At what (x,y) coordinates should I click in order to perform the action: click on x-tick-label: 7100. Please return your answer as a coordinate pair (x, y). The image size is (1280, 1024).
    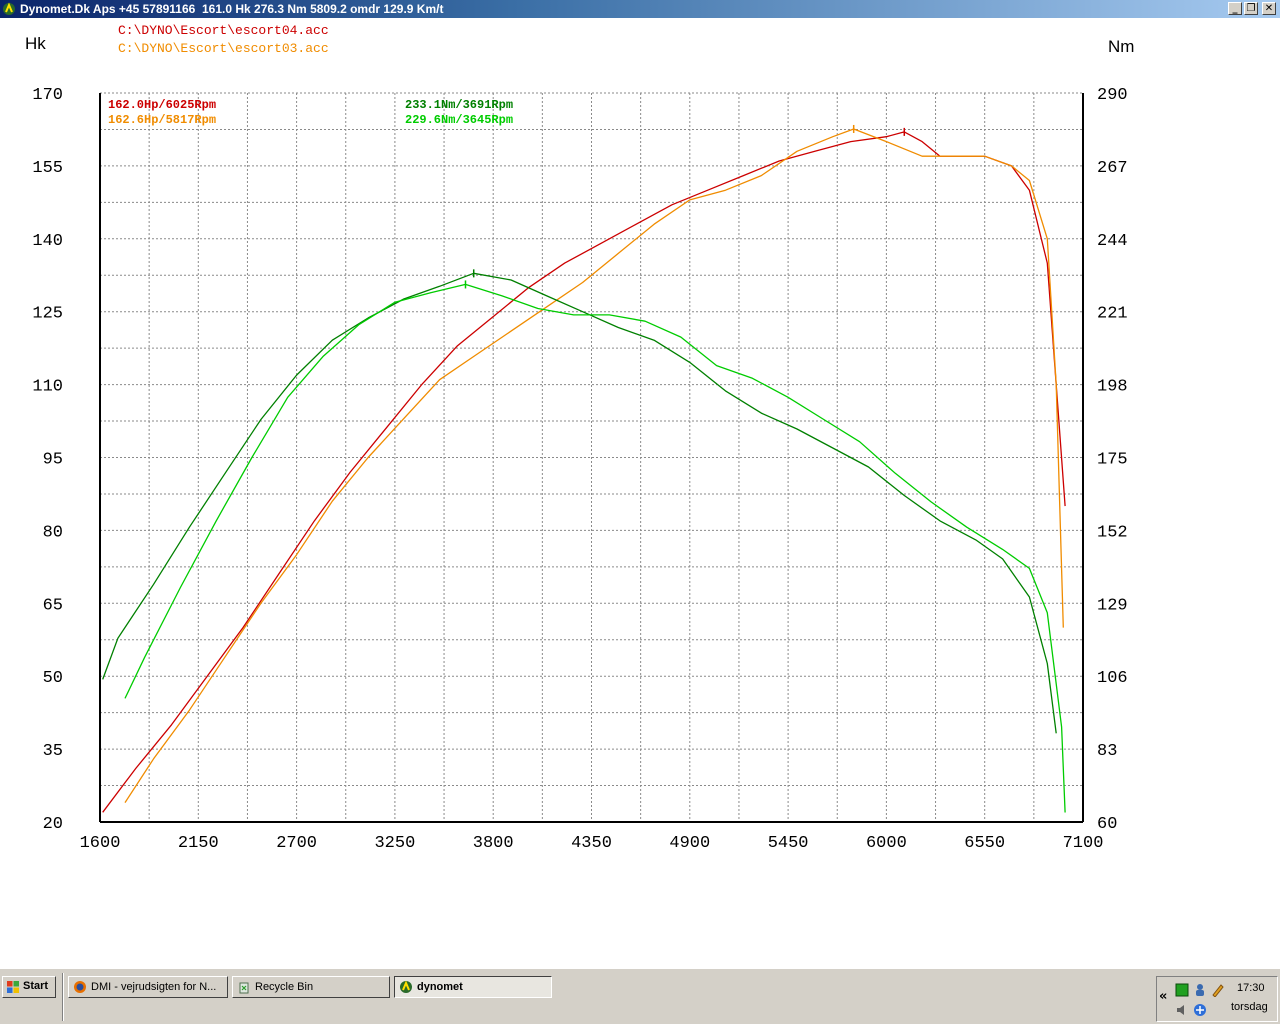
    Looking at the image, I should click on (1083, 843).